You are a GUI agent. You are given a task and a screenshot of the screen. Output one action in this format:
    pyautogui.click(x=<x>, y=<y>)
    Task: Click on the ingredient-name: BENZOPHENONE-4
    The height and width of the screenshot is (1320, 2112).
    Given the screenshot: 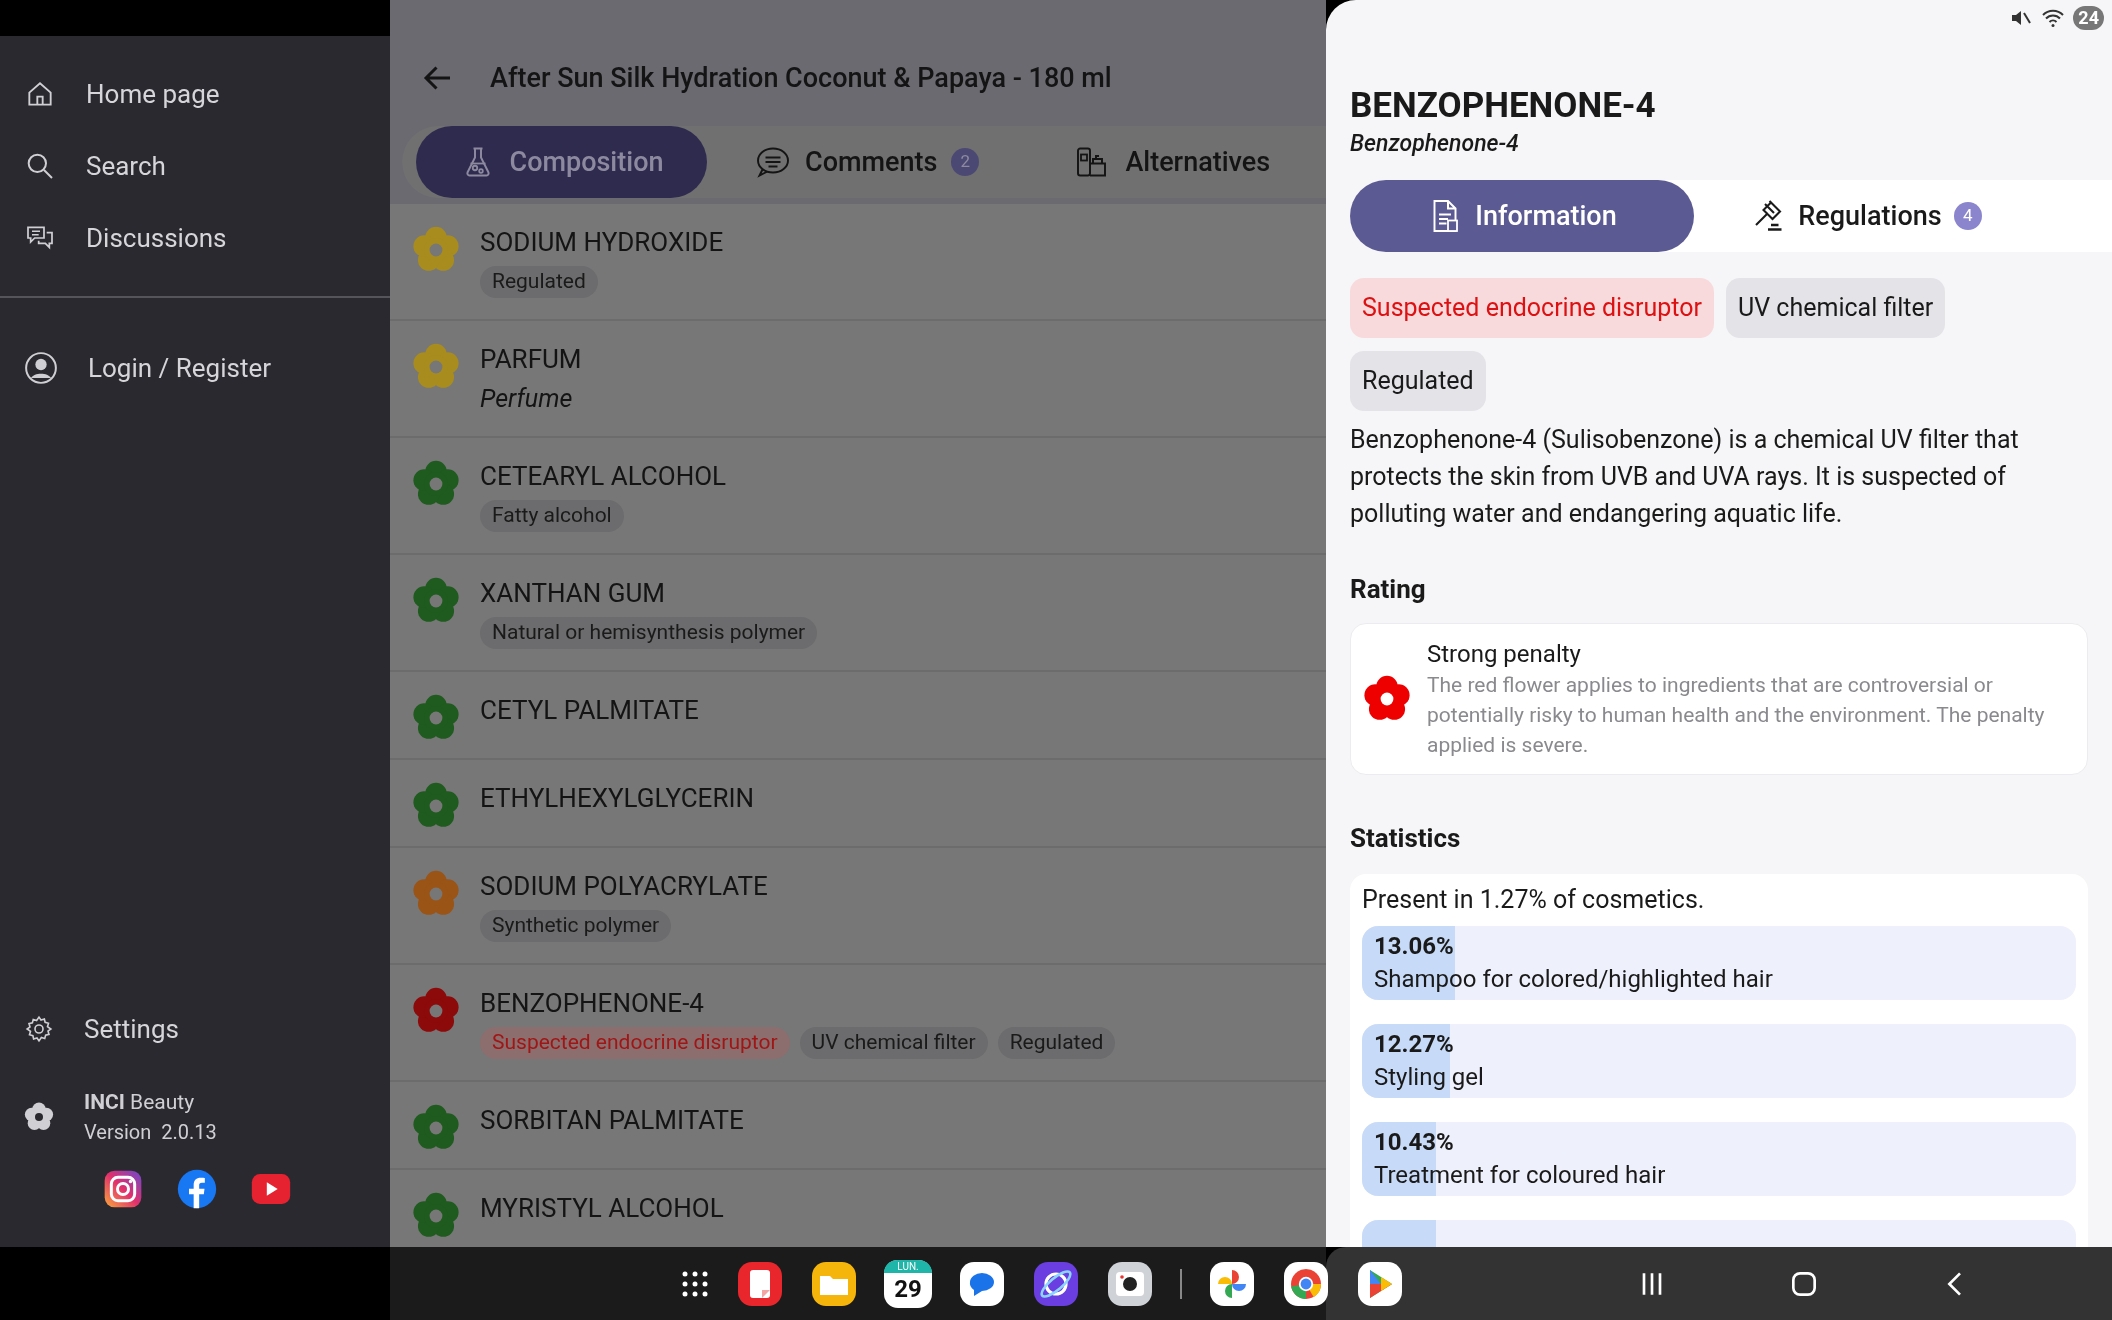 What is the action you would take?
    pyautogui.click(x=592, y=1003)
    